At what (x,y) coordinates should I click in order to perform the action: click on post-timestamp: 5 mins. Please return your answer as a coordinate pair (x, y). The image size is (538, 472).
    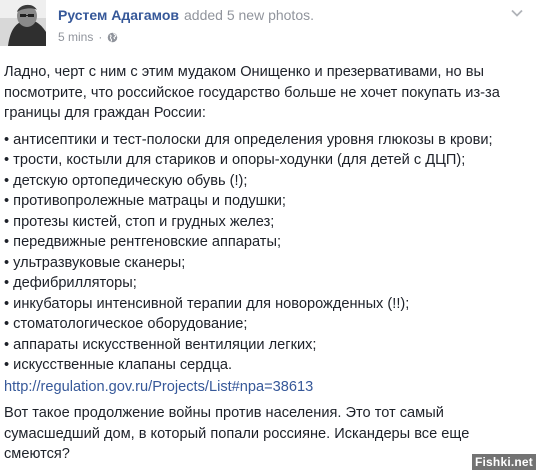
    Looking at the image, I should click on (75, 37).